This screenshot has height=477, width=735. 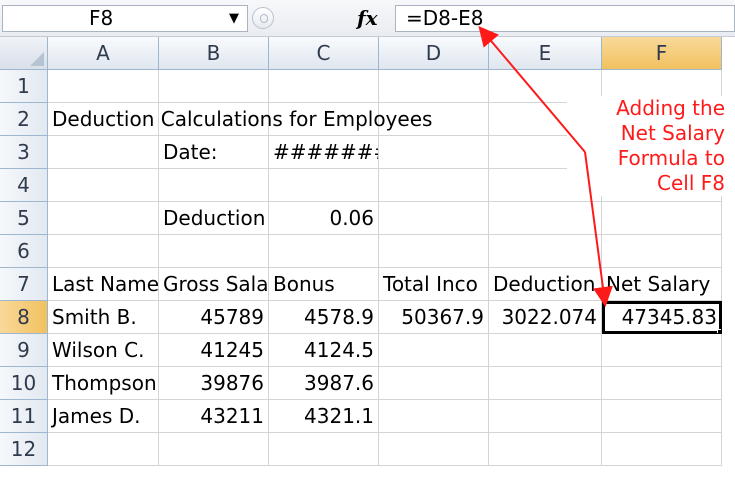 I want to click on row-header-2: 2, so click(x=24, y=119).